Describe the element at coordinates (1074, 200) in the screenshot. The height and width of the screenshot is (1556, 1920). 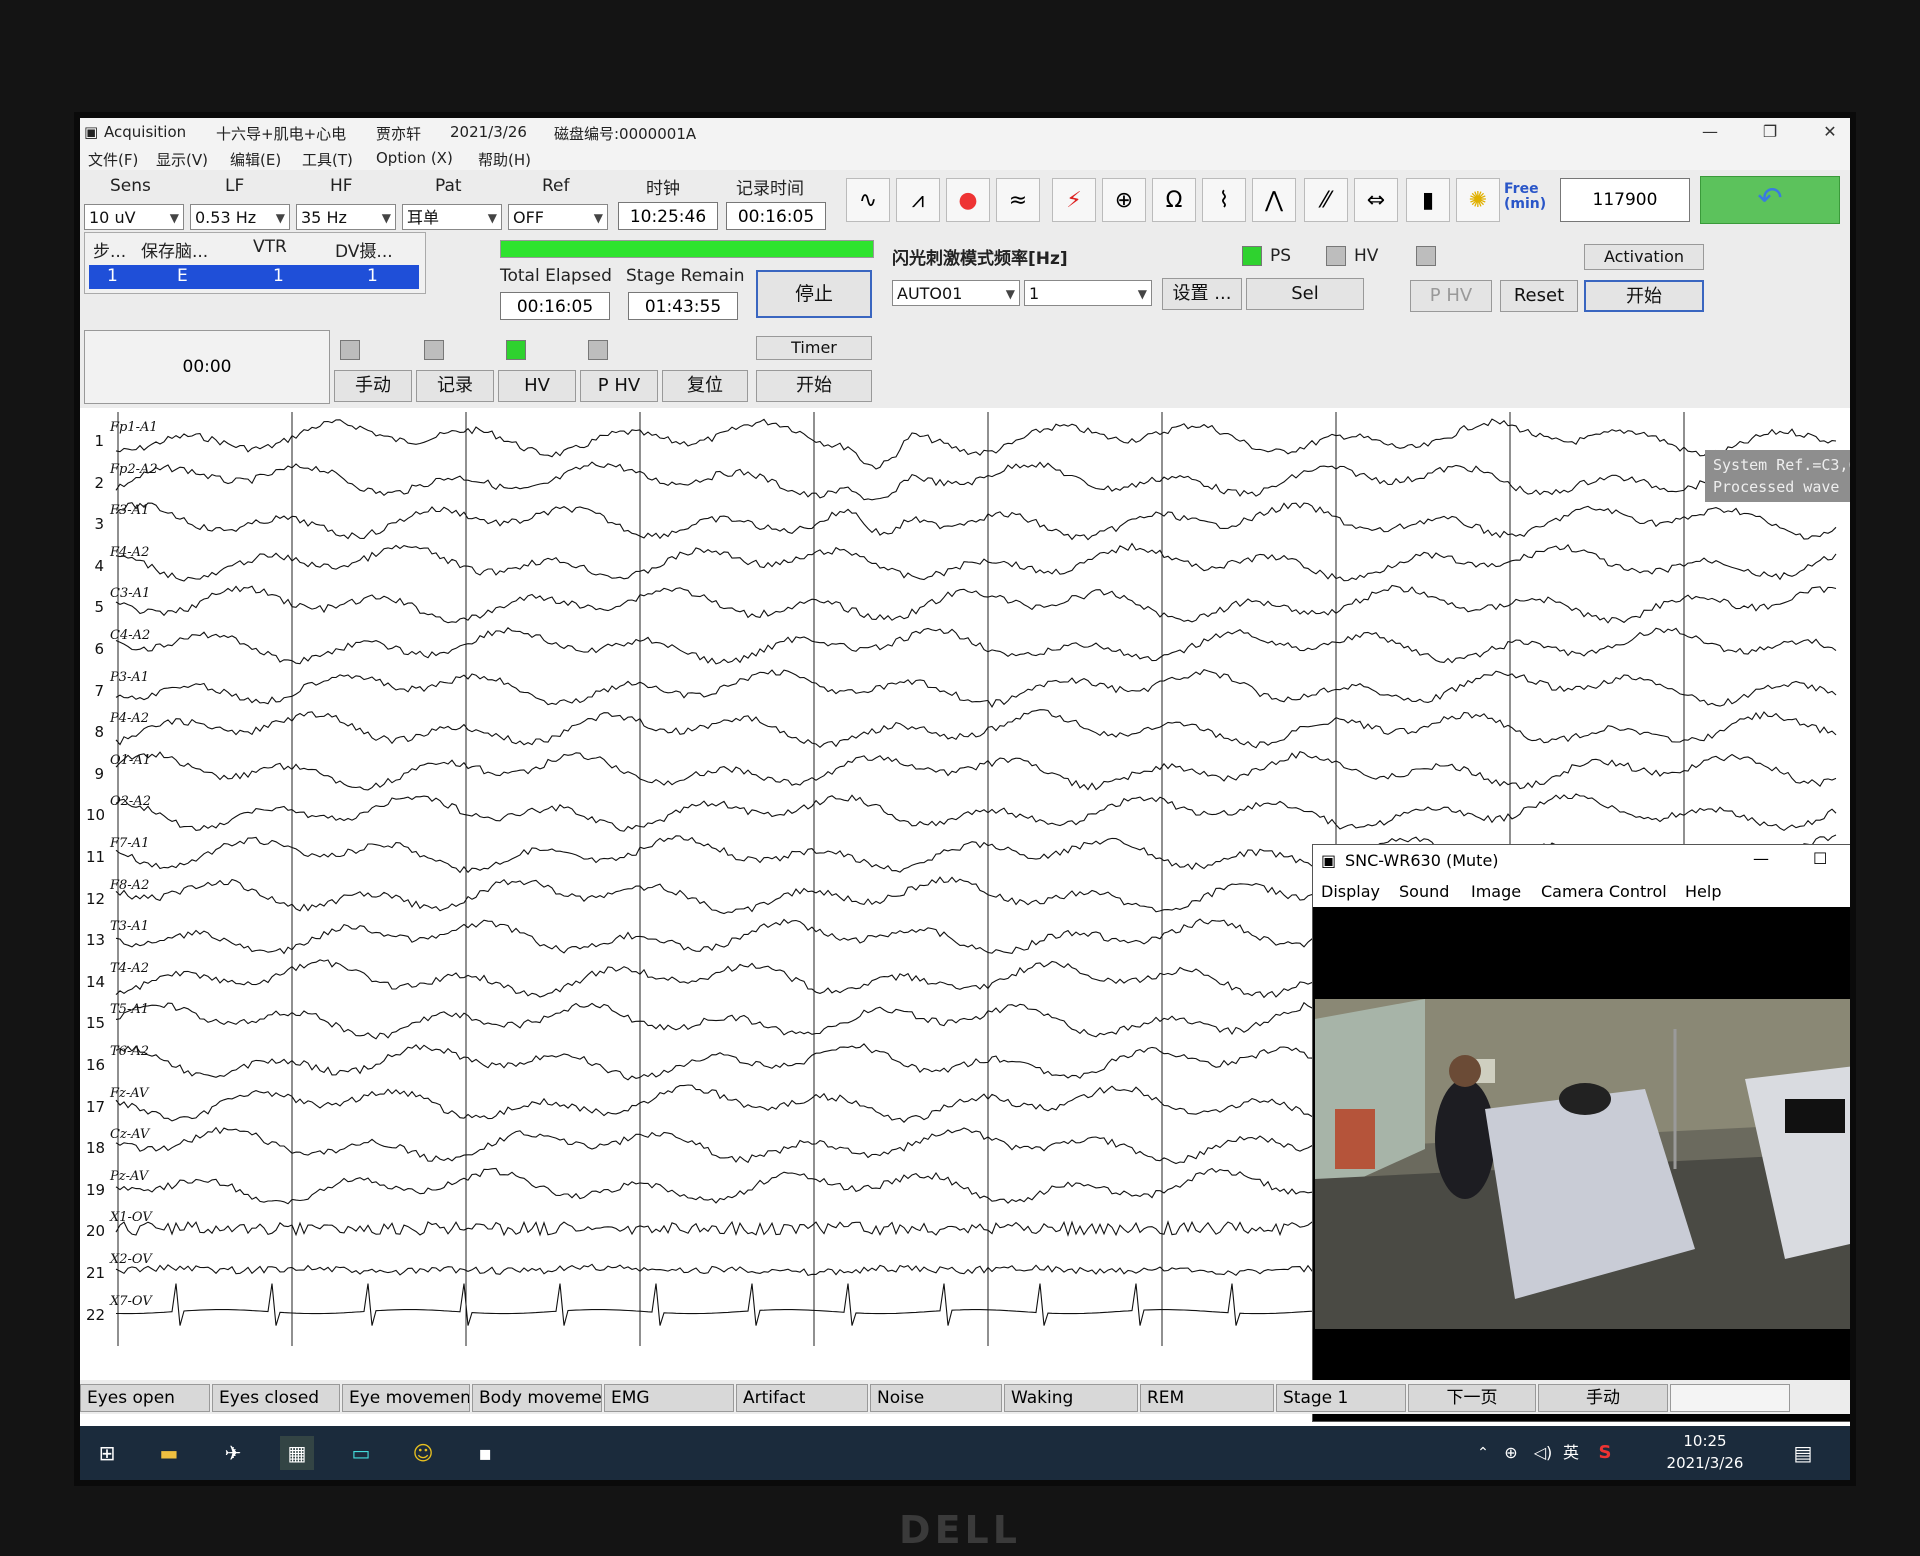
I see `photic-on-icon: ⚡` at that location.